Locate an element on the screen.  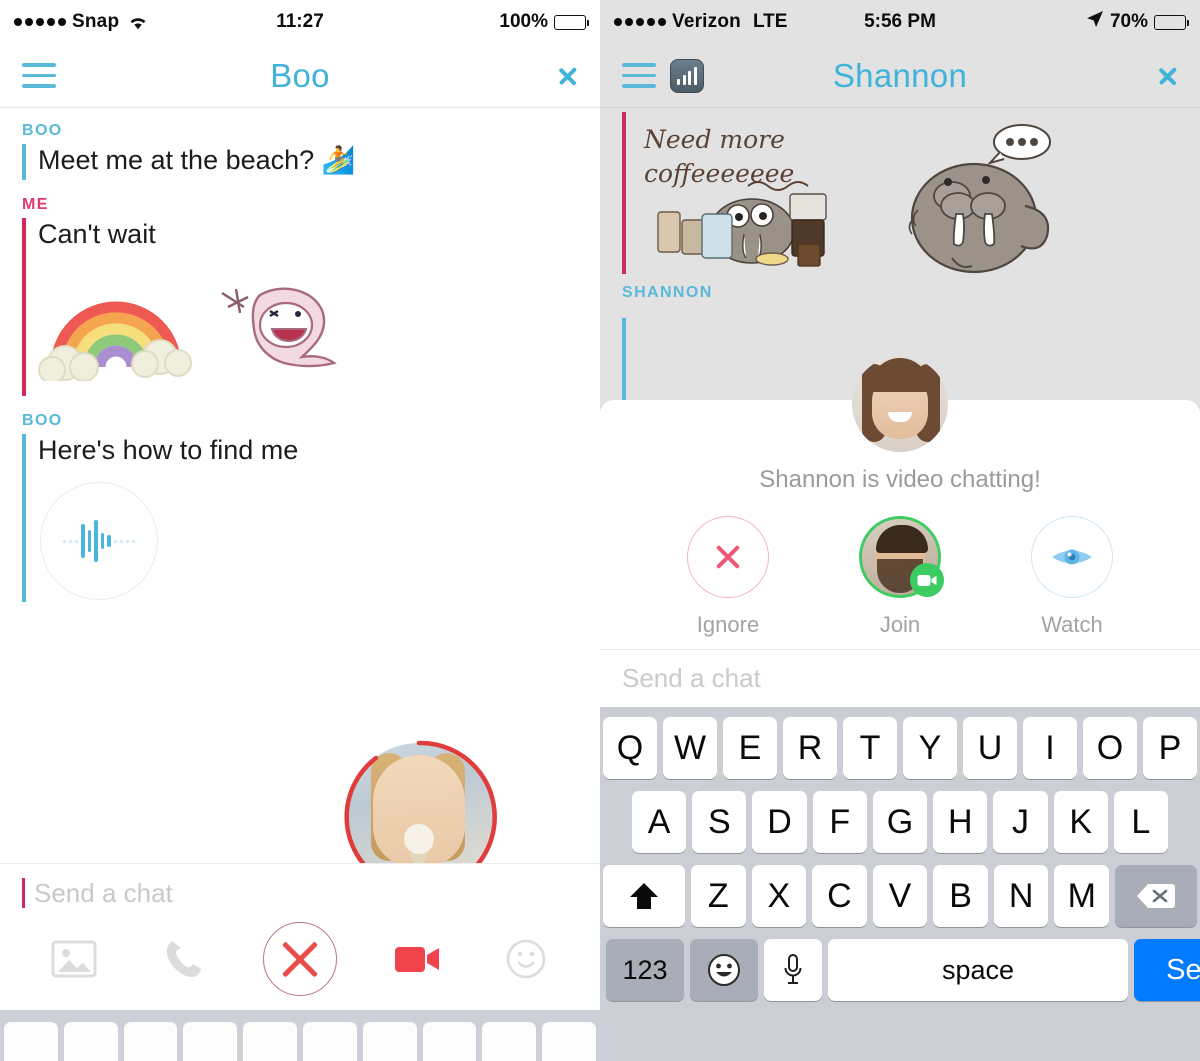
video-chat-actions: Ignore Join Watch is located at coordinates (900, 566).